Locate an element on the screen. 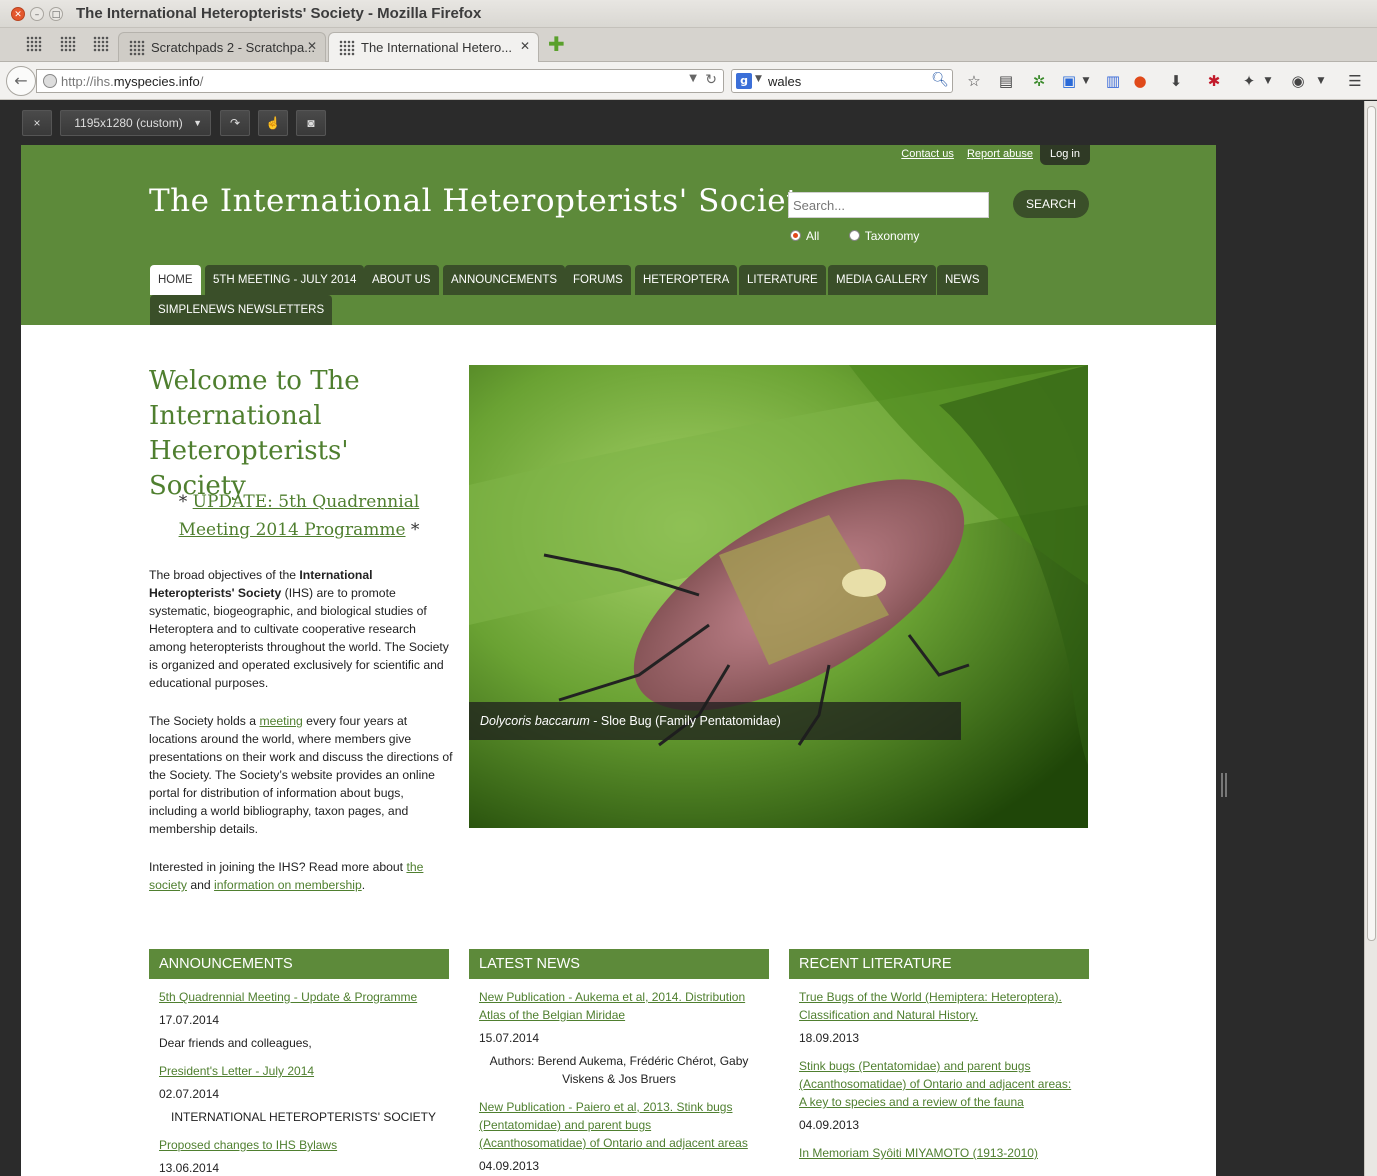 The height and width of the screenshot is (1176, 1377). menu-simplenews: SIMPLENEWS NEWSLETTERS is located at coordinates (241, 310).